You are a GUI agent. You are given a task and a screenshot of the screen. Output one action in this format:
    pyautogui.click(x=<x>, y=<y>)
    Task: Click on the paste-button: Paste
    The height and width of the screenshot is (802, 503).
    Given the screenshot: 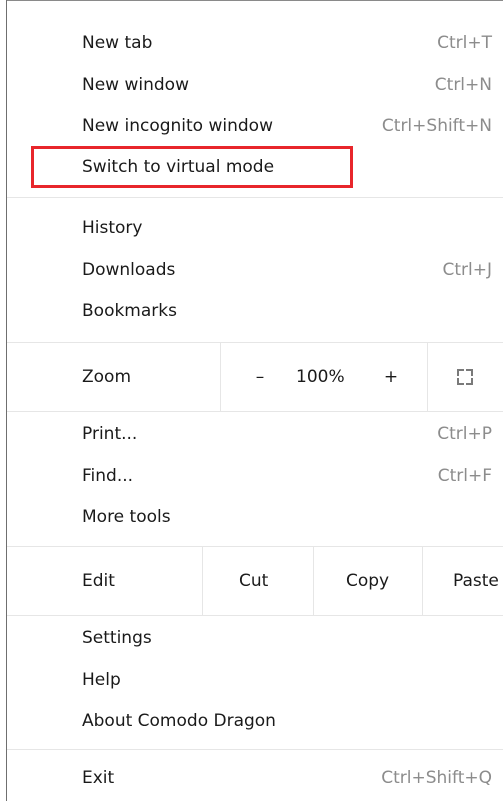 What is the action you would take?
    pyautogui.click(x=476, y=581)
    